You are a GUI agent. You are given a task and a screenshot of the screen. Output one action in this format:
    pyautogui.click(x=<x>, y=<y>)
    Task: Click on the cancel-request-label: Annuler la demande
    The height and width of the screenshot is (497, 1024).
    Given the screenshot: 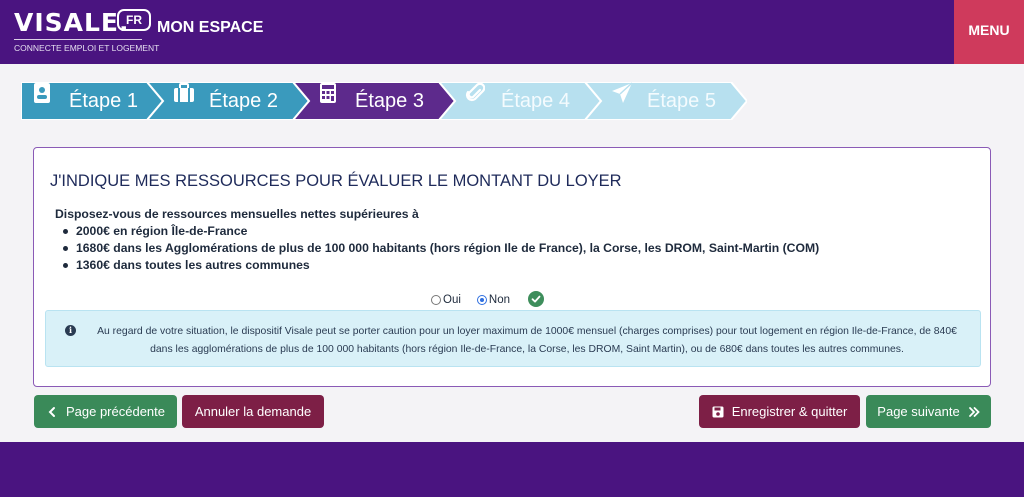 What is the action you would take?
    pyautogui.click(x=253, y=411)
    